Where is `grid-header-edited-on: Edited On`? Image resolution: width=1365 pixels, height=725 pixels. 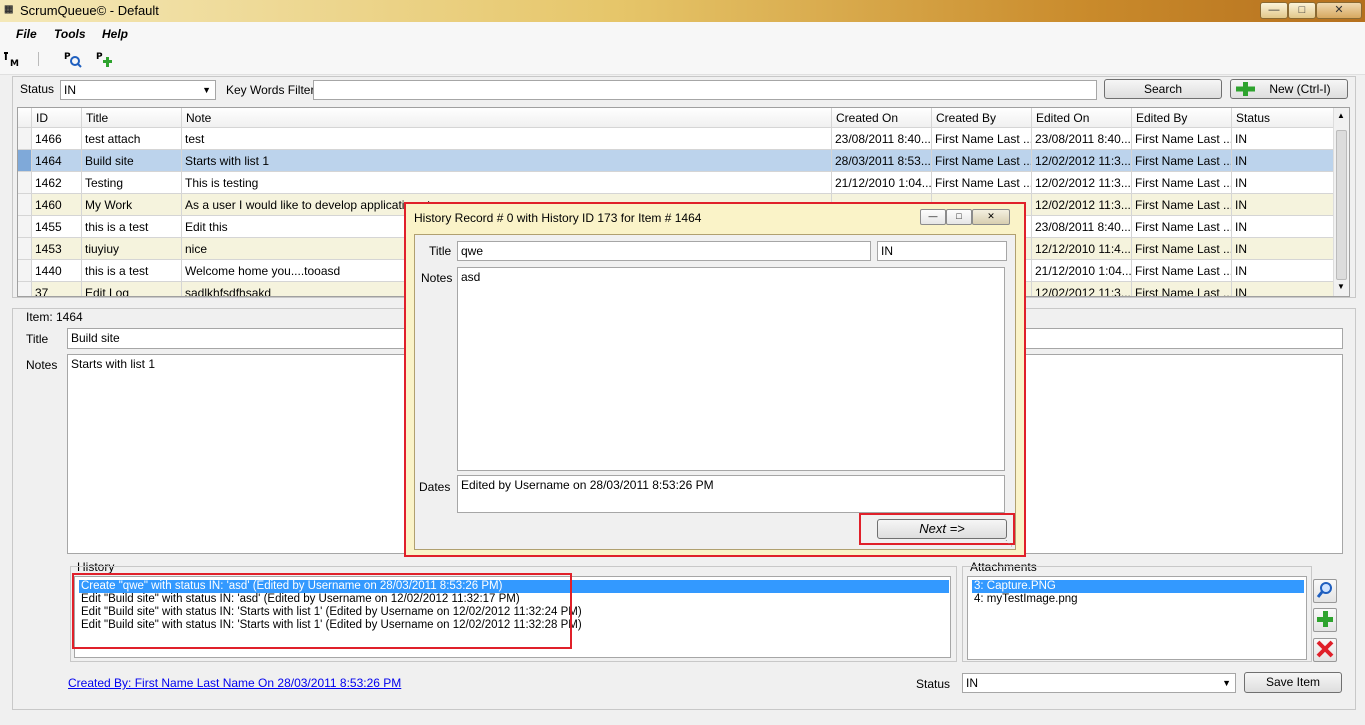
grid-header-edited-on: Edited On is located at coordinates (1082, 118).